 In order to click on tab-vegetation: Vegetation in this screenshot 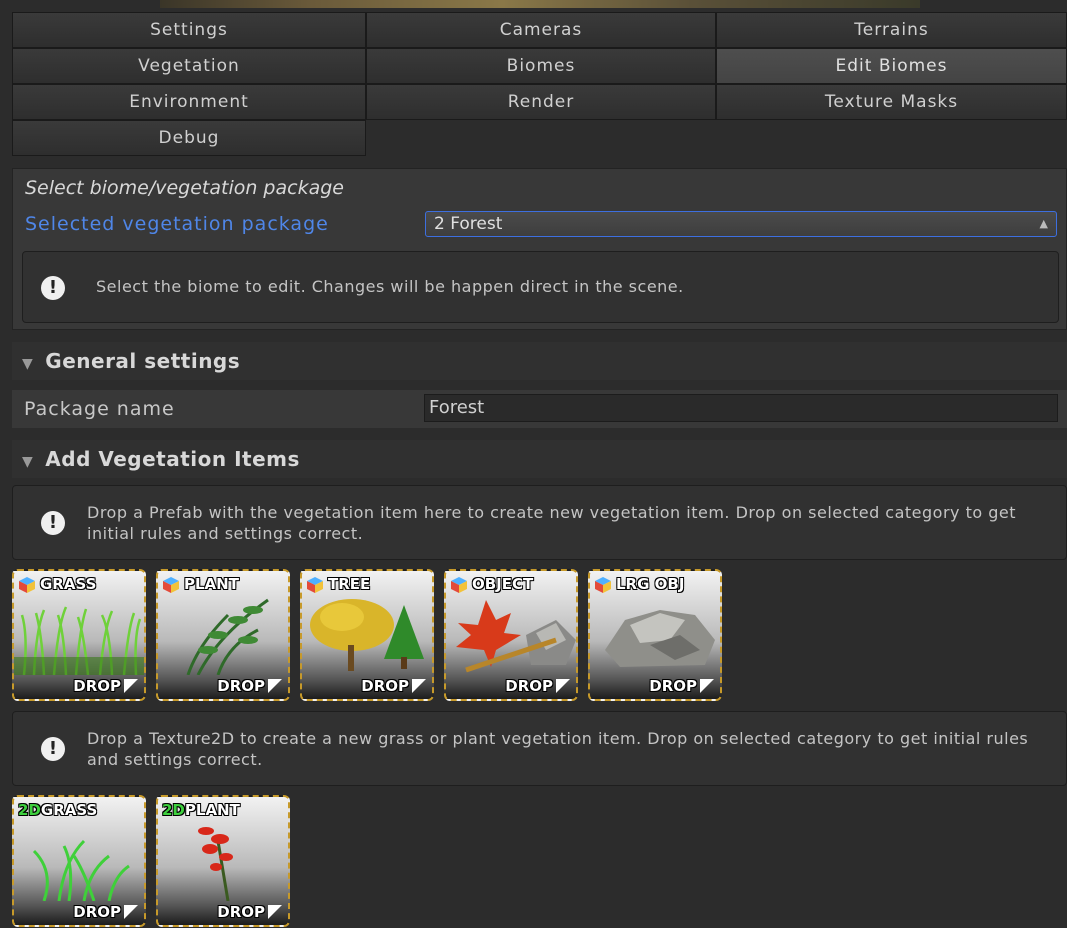, I will do `click(189, 66)`.